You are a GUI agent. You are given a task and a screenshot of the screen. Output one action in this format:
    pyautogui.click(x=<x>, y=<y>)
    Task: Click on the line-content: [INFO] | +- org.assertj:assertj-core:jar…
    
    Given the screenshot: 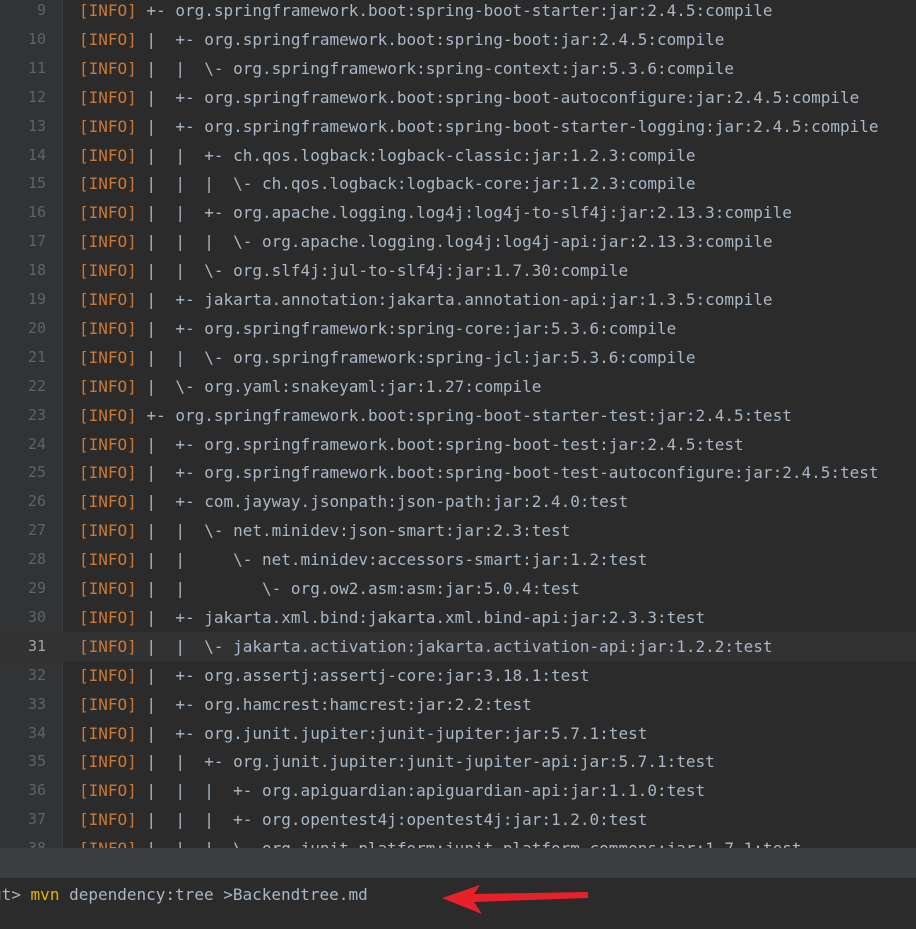 What is the action you would take?
    pyautogui.click(x=334, y=675)
    